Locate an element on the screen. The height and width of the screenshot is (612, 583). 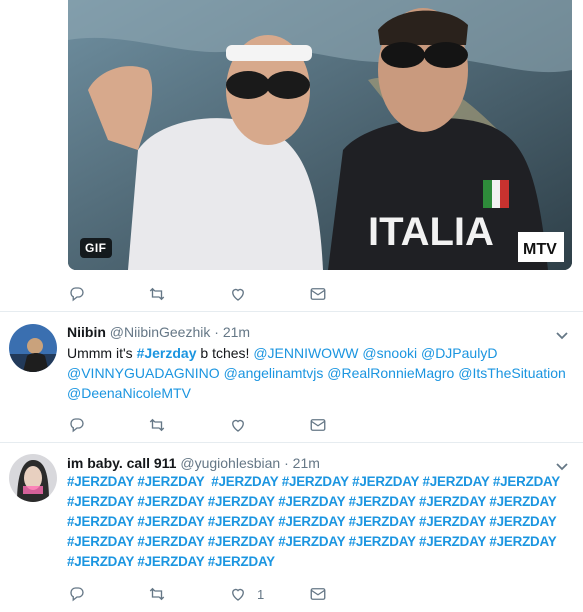
mention-link: @angelinamtvjs is located at coordinates (274, 373).